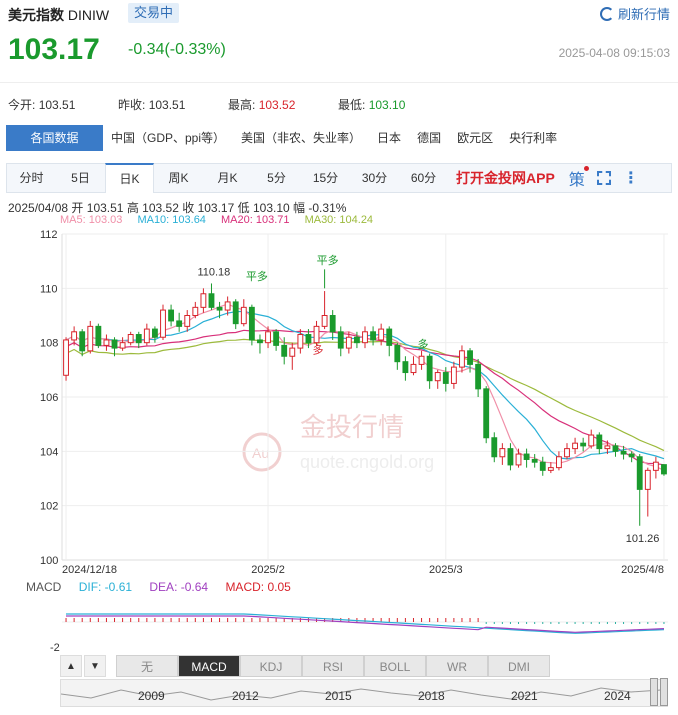 The width and height of the screenshot is (678, 715). Describe the element at coordinates (333, 666) in the screenshot. I see `ind-tab-rsi: RSI` at that location.